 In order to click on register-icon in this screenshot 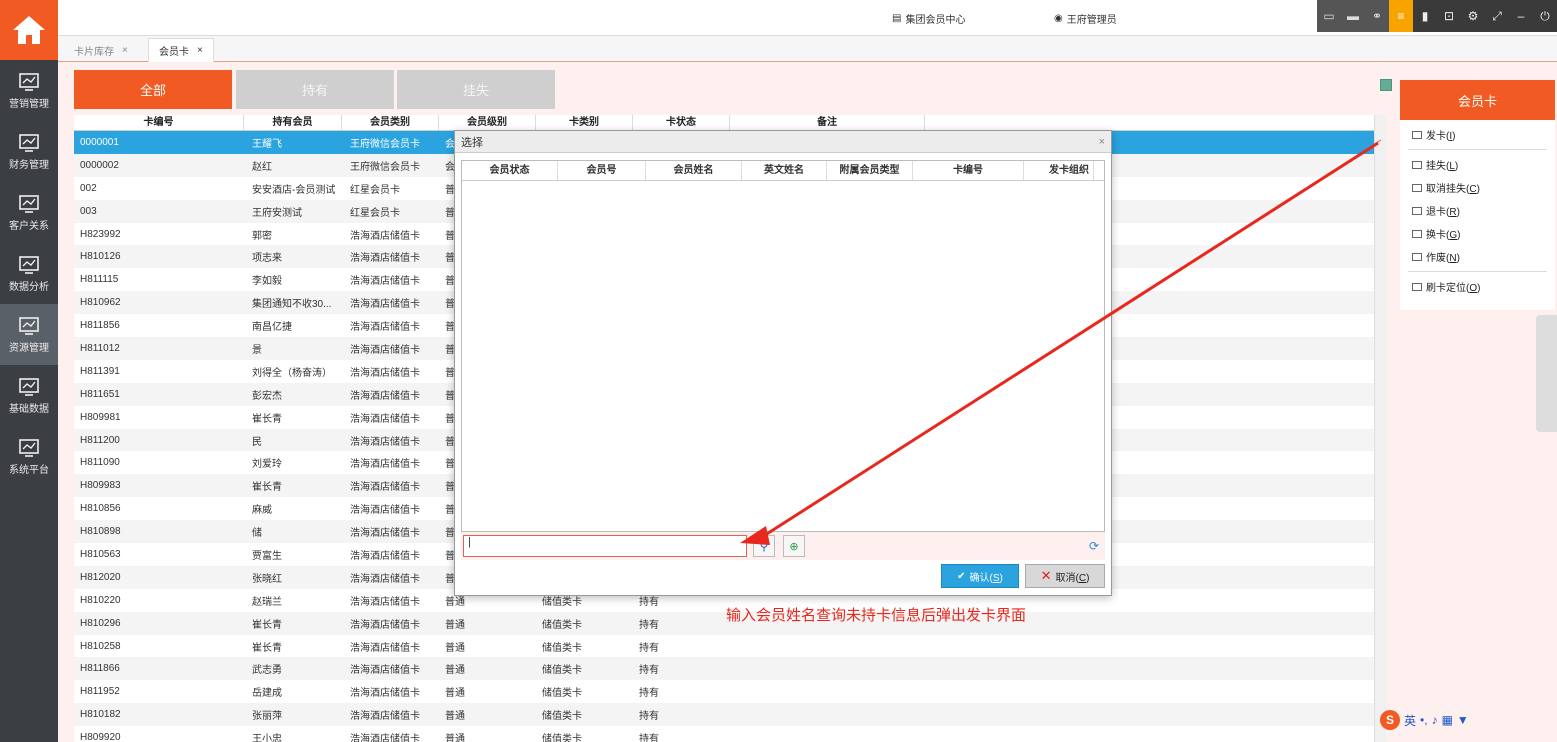, I will do `click(29, 142)`.